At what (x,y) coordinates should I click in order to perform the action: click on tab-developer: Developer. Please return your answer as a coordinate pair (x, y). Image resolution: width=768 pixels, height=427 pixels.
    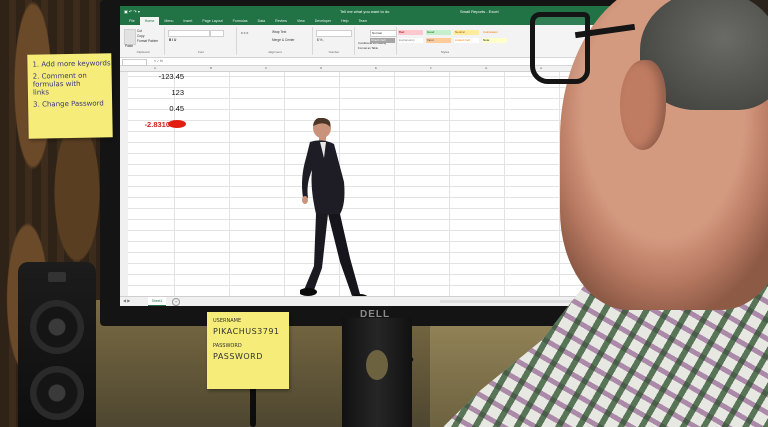
    Looking at the image, I should click on (323, 21).